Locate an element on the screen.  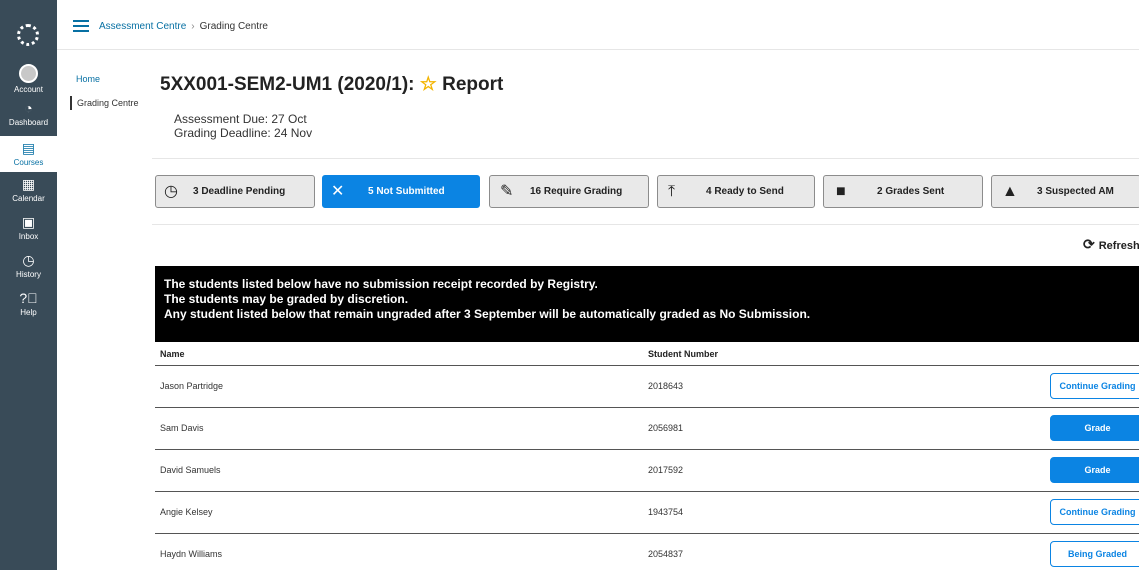
breadcrumb-current: Grading Centre is located at coordinates (233, 26).